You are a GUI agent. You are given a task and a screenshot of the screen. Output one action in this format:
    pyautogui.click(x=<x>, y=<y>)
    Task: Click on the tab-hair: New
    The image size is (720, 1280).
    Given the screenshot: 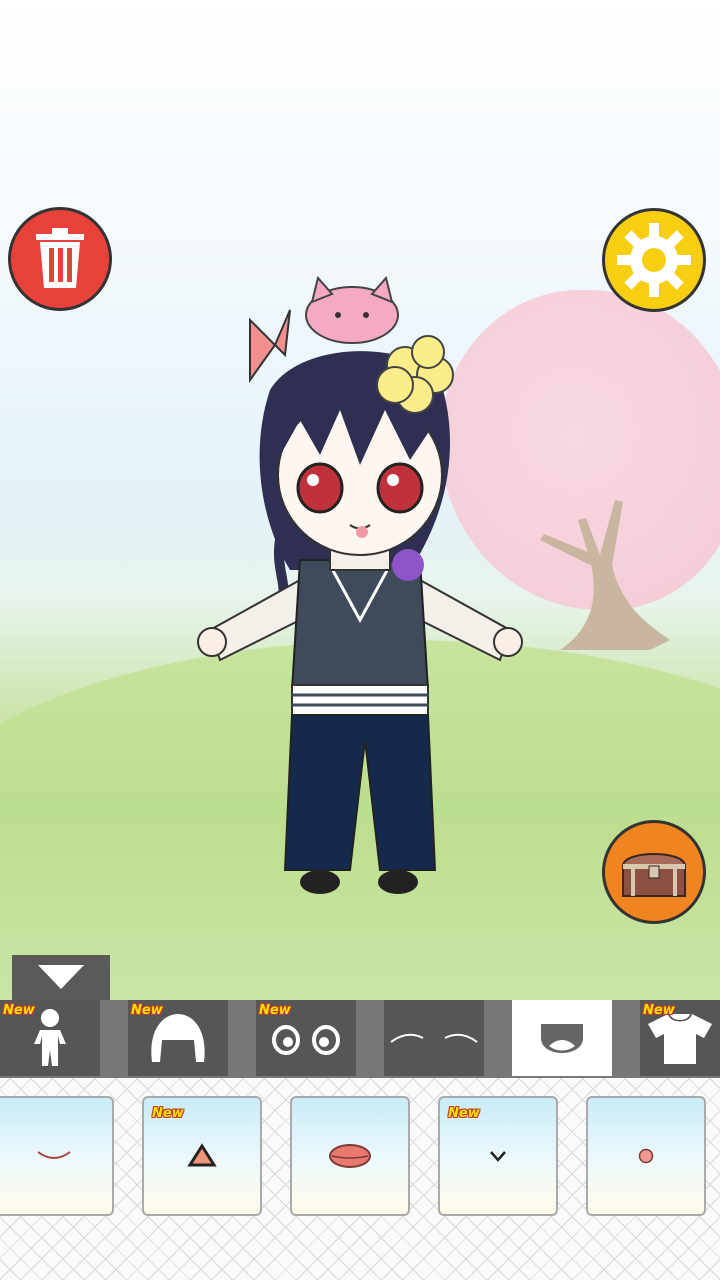 What is the action you would take?
    pyautogui.click(x=178, y=1038)
    